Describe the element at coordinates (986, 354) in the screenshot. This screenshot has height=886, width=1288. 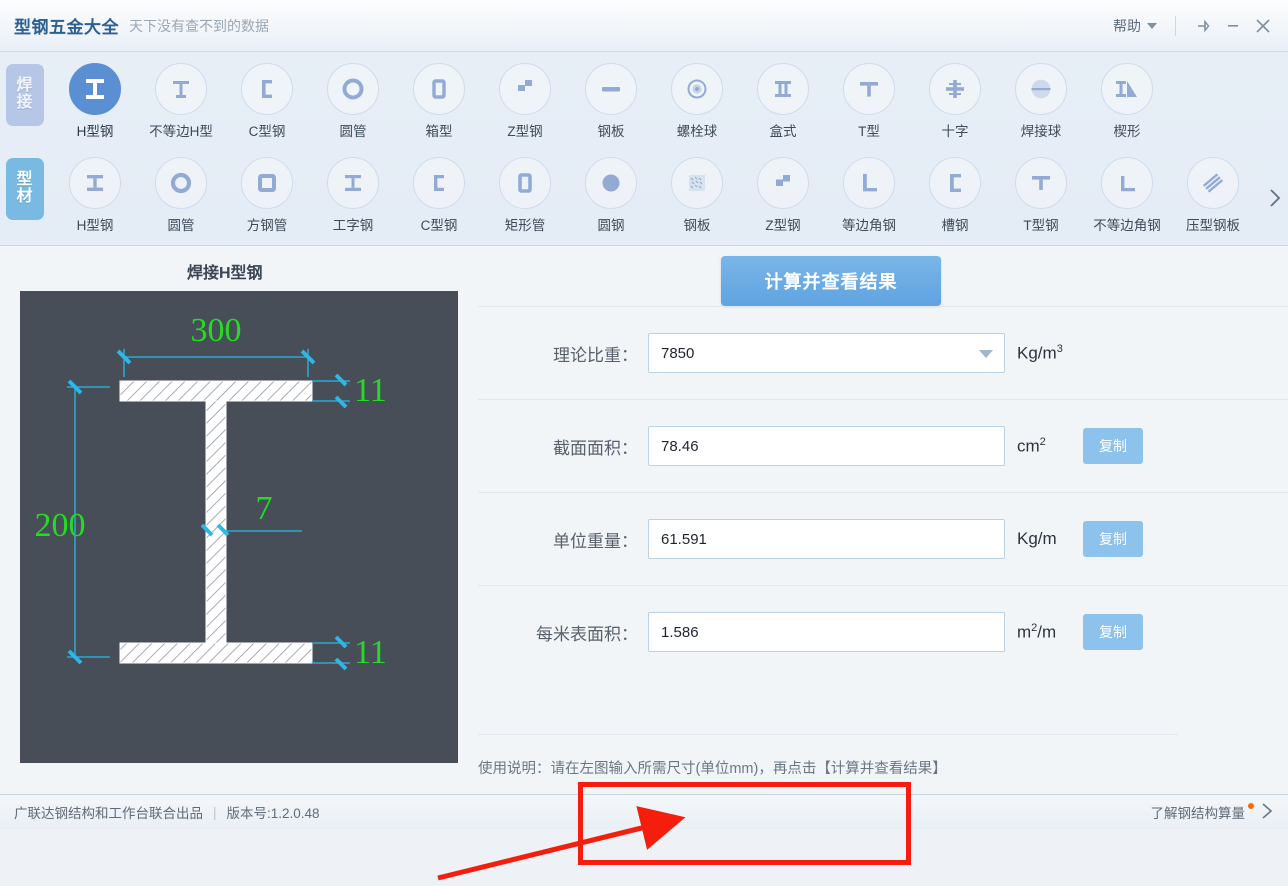
I see `chevron-down-icon` at that location.